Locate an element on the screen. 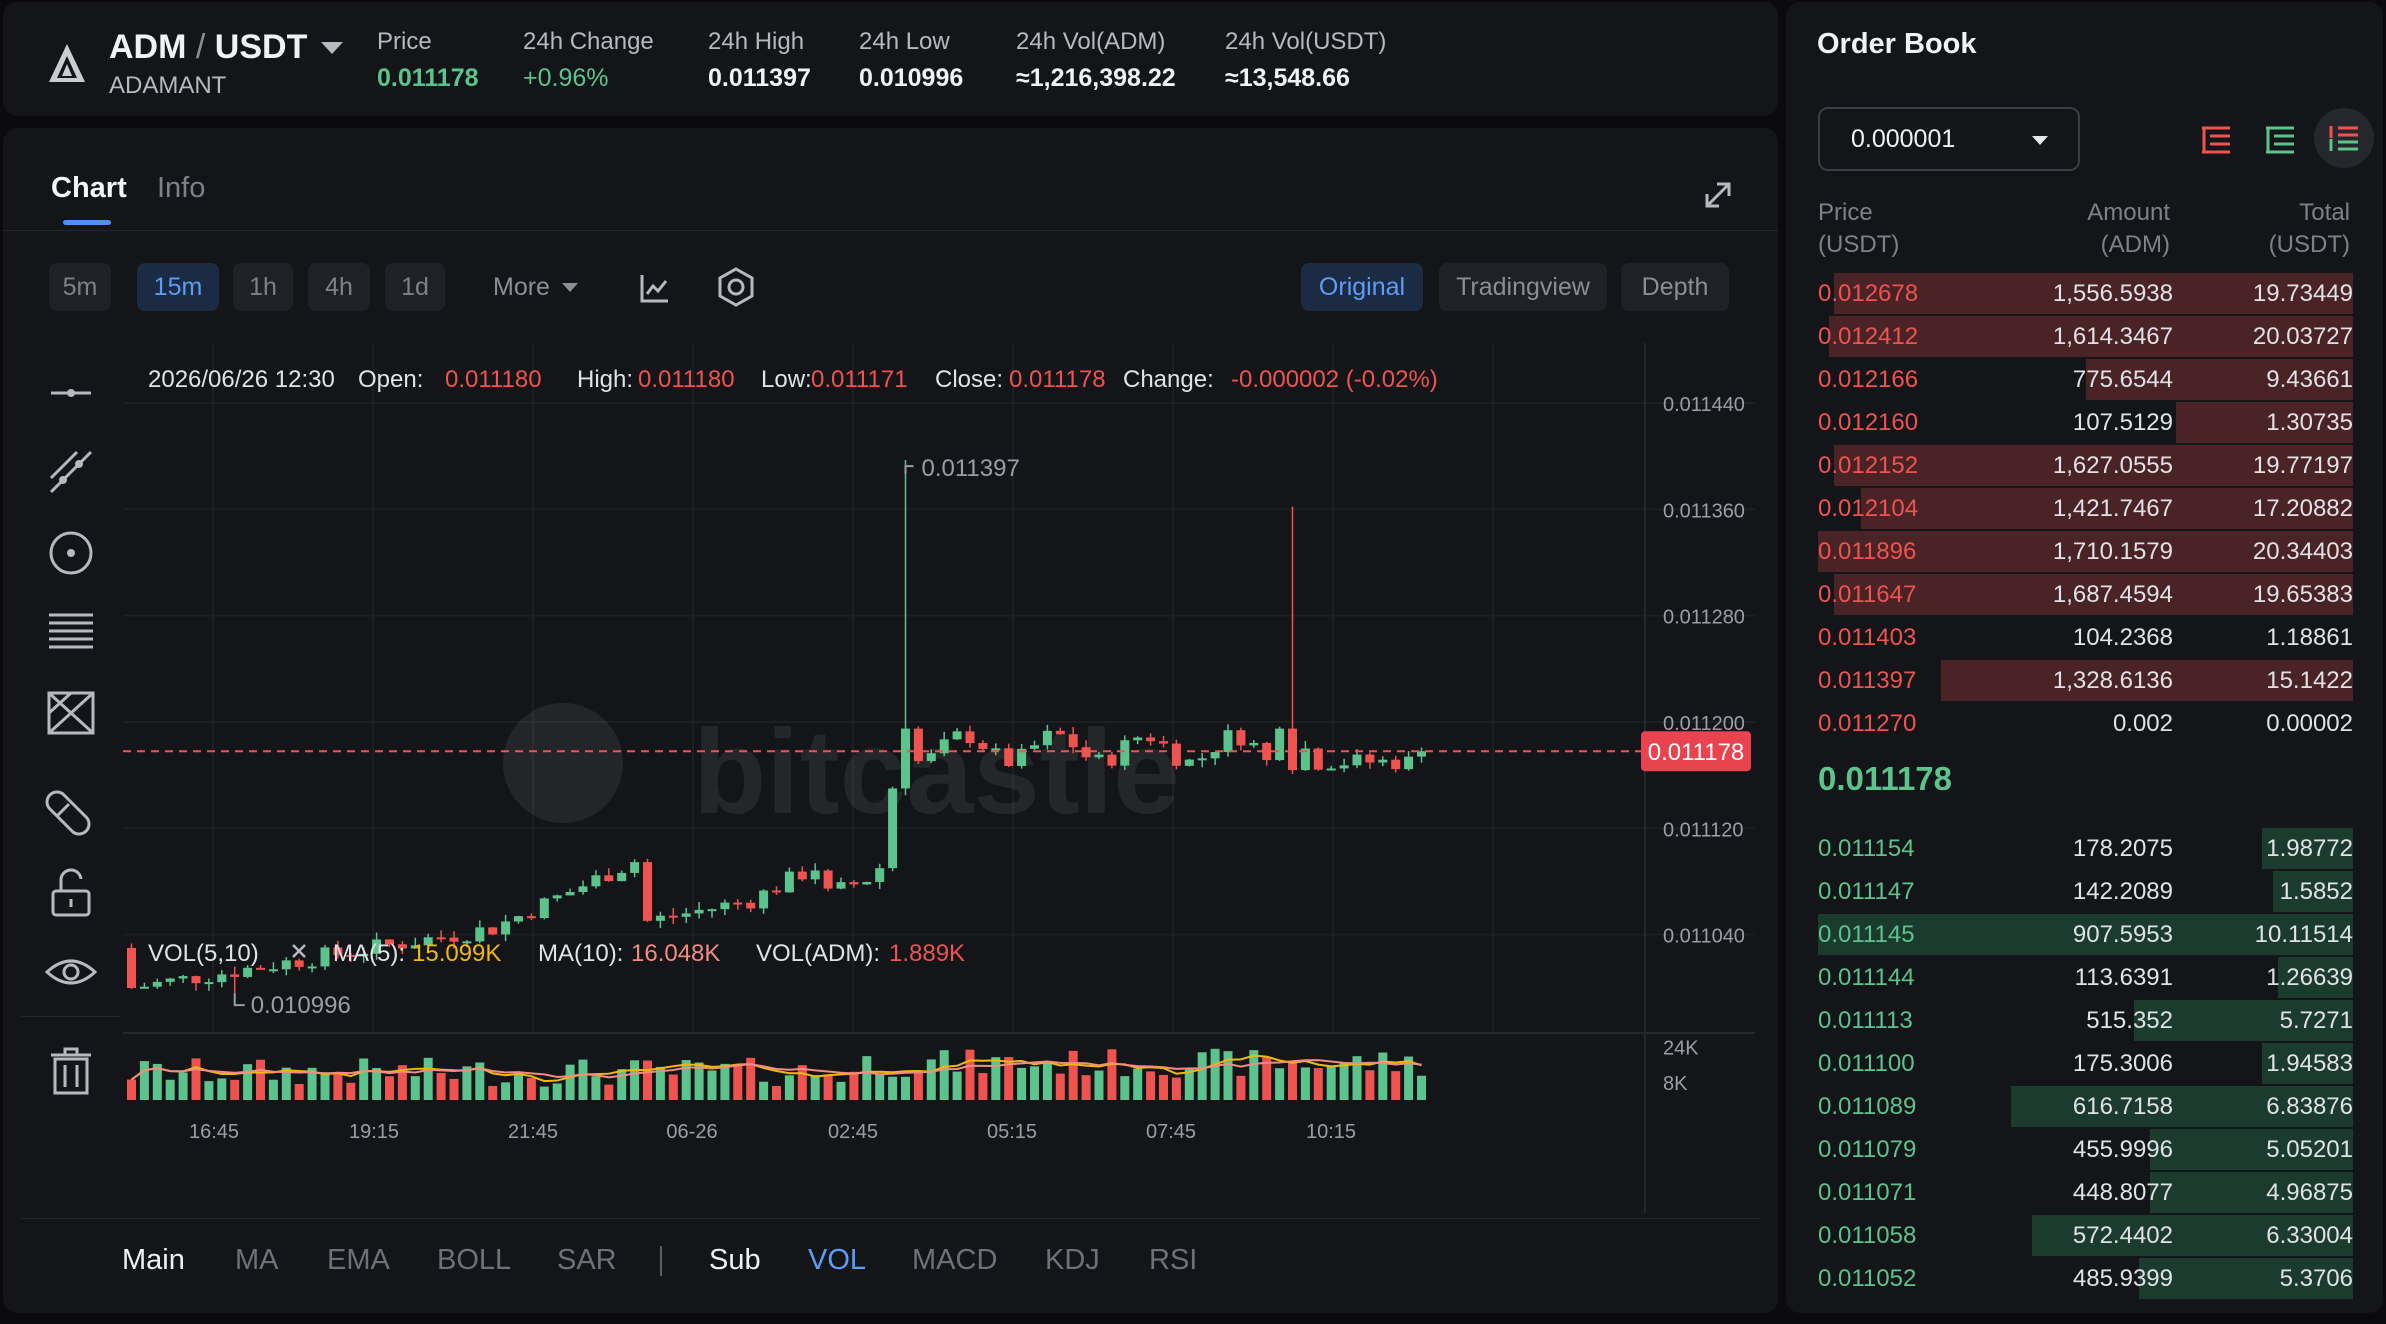 Image resolution: width=2386 pixels, height=1324 pixels. col-amount-label: Amount is located at coordinates (2128, 212).